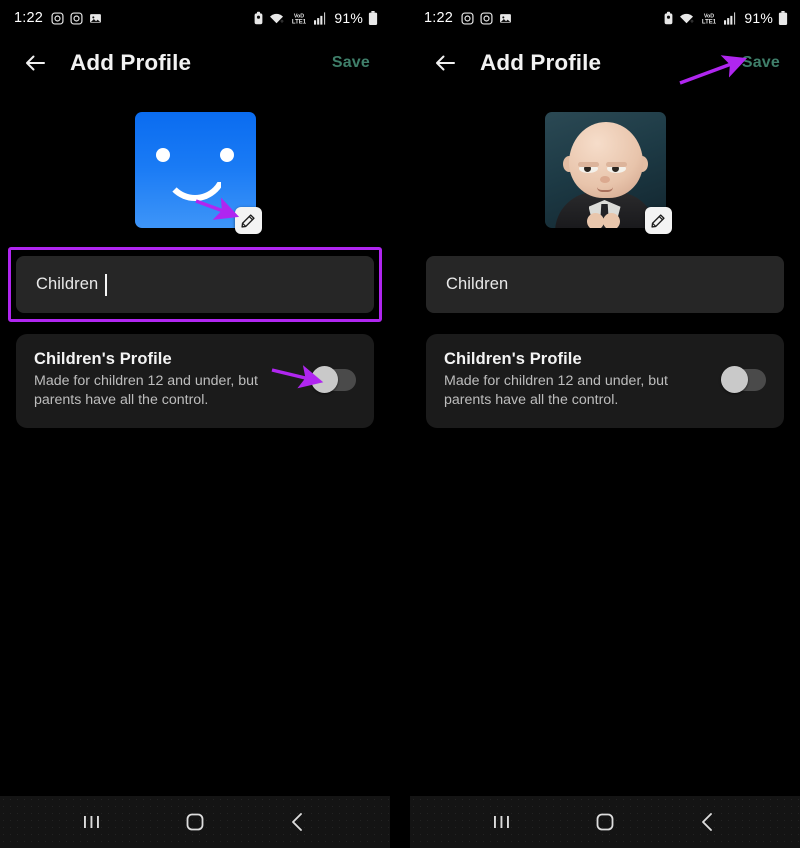 Image resolution: width=800 pixels, height=848 pixels. What do you see at coordinates (226, 155) in the screenshot?
I see `smiley-eye-right` at bounding box center [226, 155].